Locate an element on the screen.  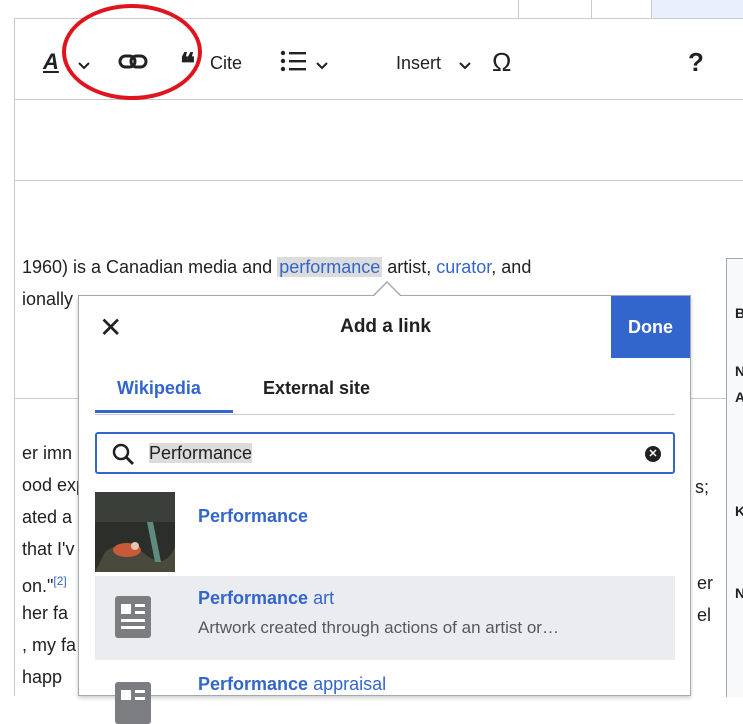
article-fragment: s; is located at coordinates (702, 487).